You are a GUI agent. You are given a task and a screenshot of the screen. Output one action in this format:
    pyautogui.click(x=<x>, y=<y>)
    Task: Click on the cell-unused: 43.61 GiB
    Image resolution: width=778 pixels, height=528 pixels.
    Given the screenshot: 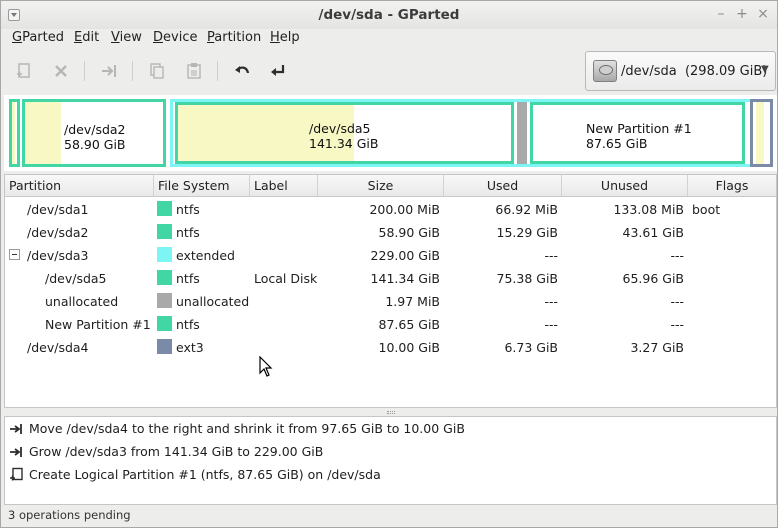 What is the action you would take?
    pyautogui.click(x=653, y=232)
    